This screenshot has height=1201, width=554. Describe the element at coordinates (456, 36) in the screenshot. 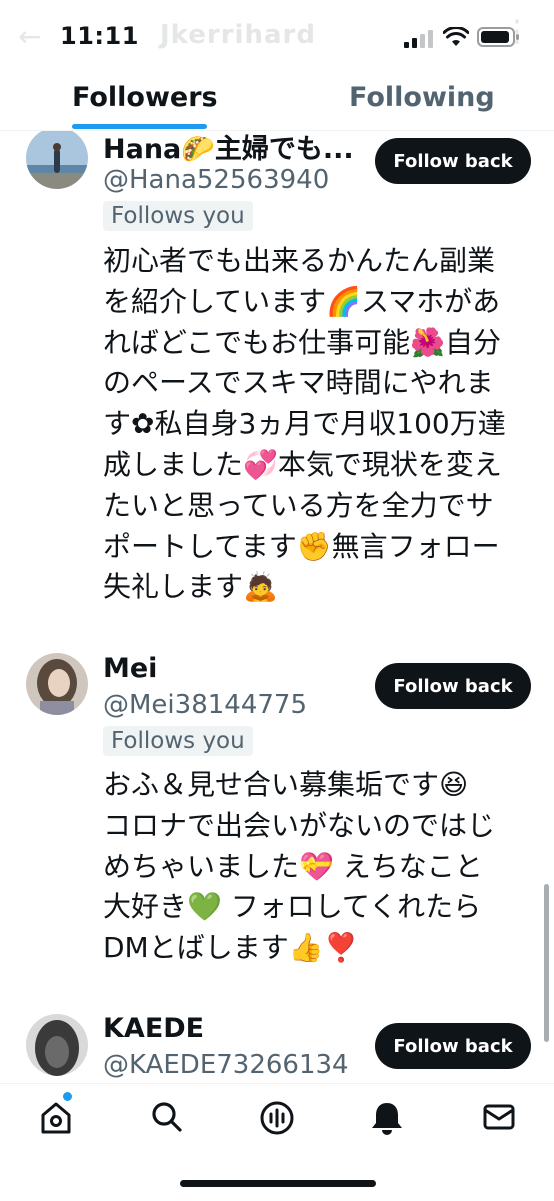

I see `wifi-icon` at that location.